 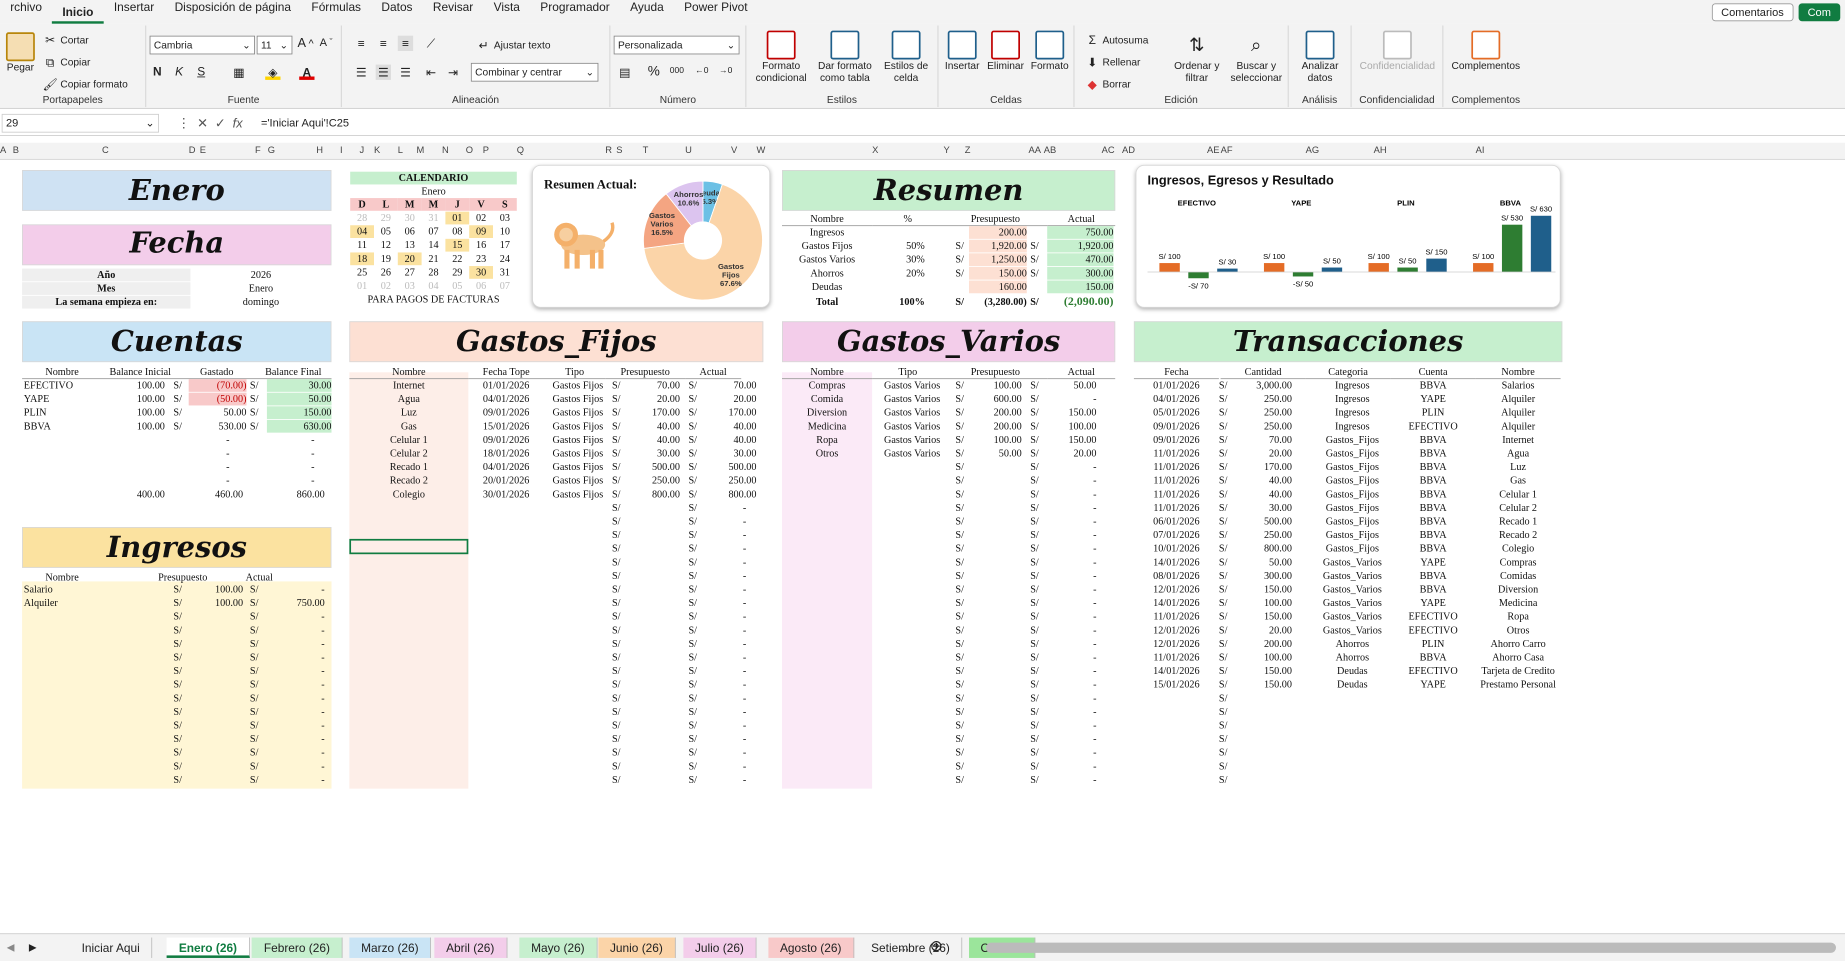 What do you see at coordinates (457, 258) in the screenshot?
I see `calendar-day: 22` at bounding box center [457, 258].